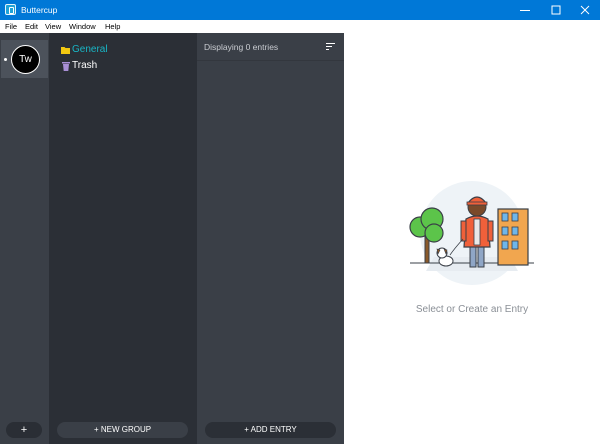  I want to click on vault-sidebar: Tw +, so click(24, 238).